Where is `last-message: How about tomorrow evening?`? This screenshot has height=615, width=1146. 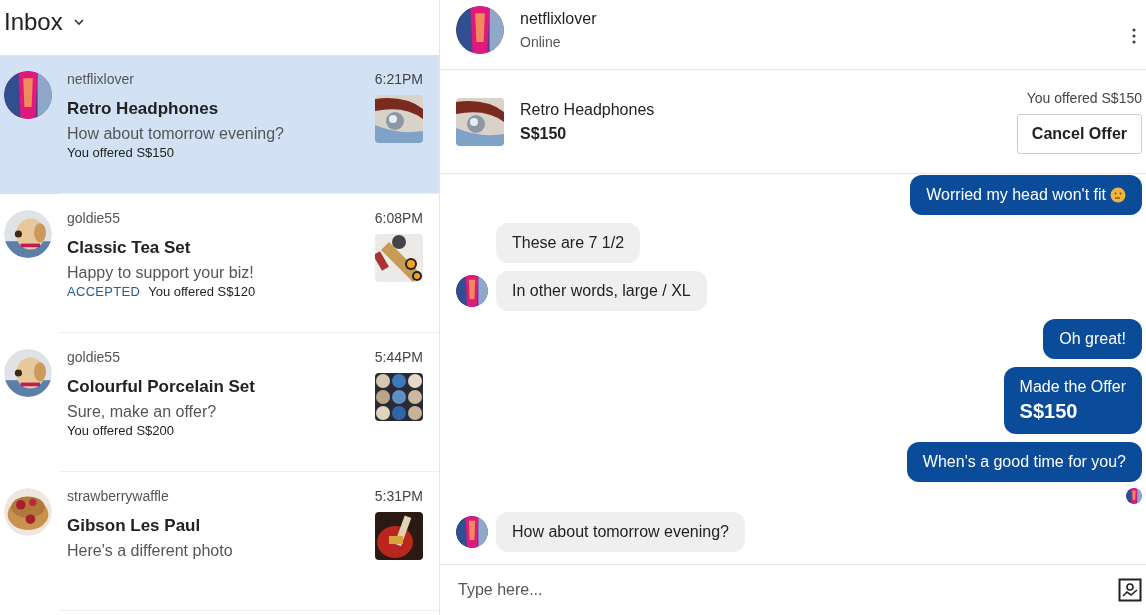 last-message: How about tomorrow evening? is located at coordinates (175, 134).